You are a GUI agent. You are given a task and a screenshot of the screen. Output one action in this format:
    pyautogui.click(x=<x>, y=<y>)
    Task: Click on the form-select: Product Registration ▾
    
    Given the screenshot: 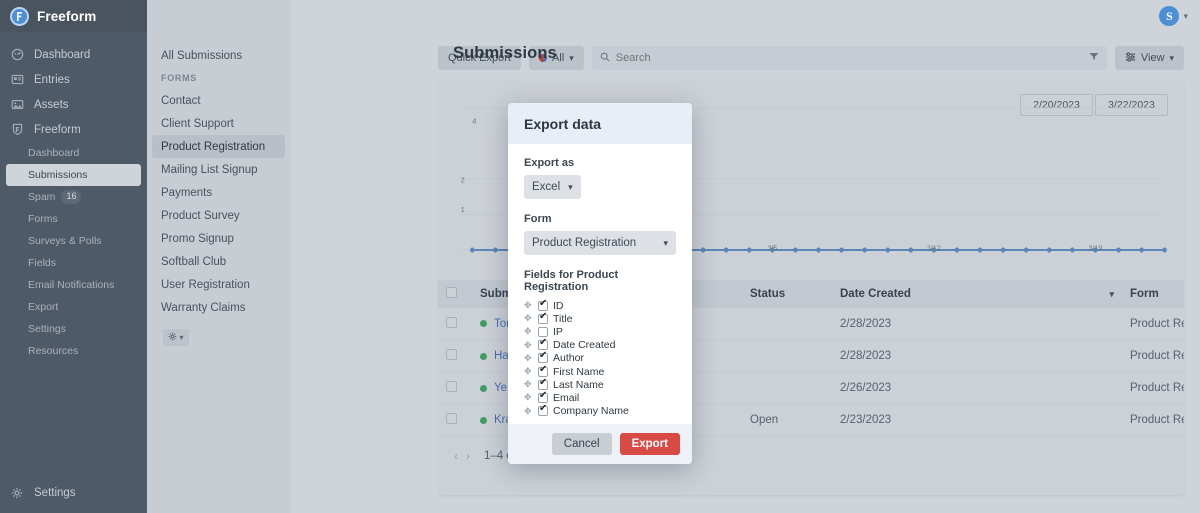 What is the action you would take?
    pyautogui.click(x=600, y=243)
    